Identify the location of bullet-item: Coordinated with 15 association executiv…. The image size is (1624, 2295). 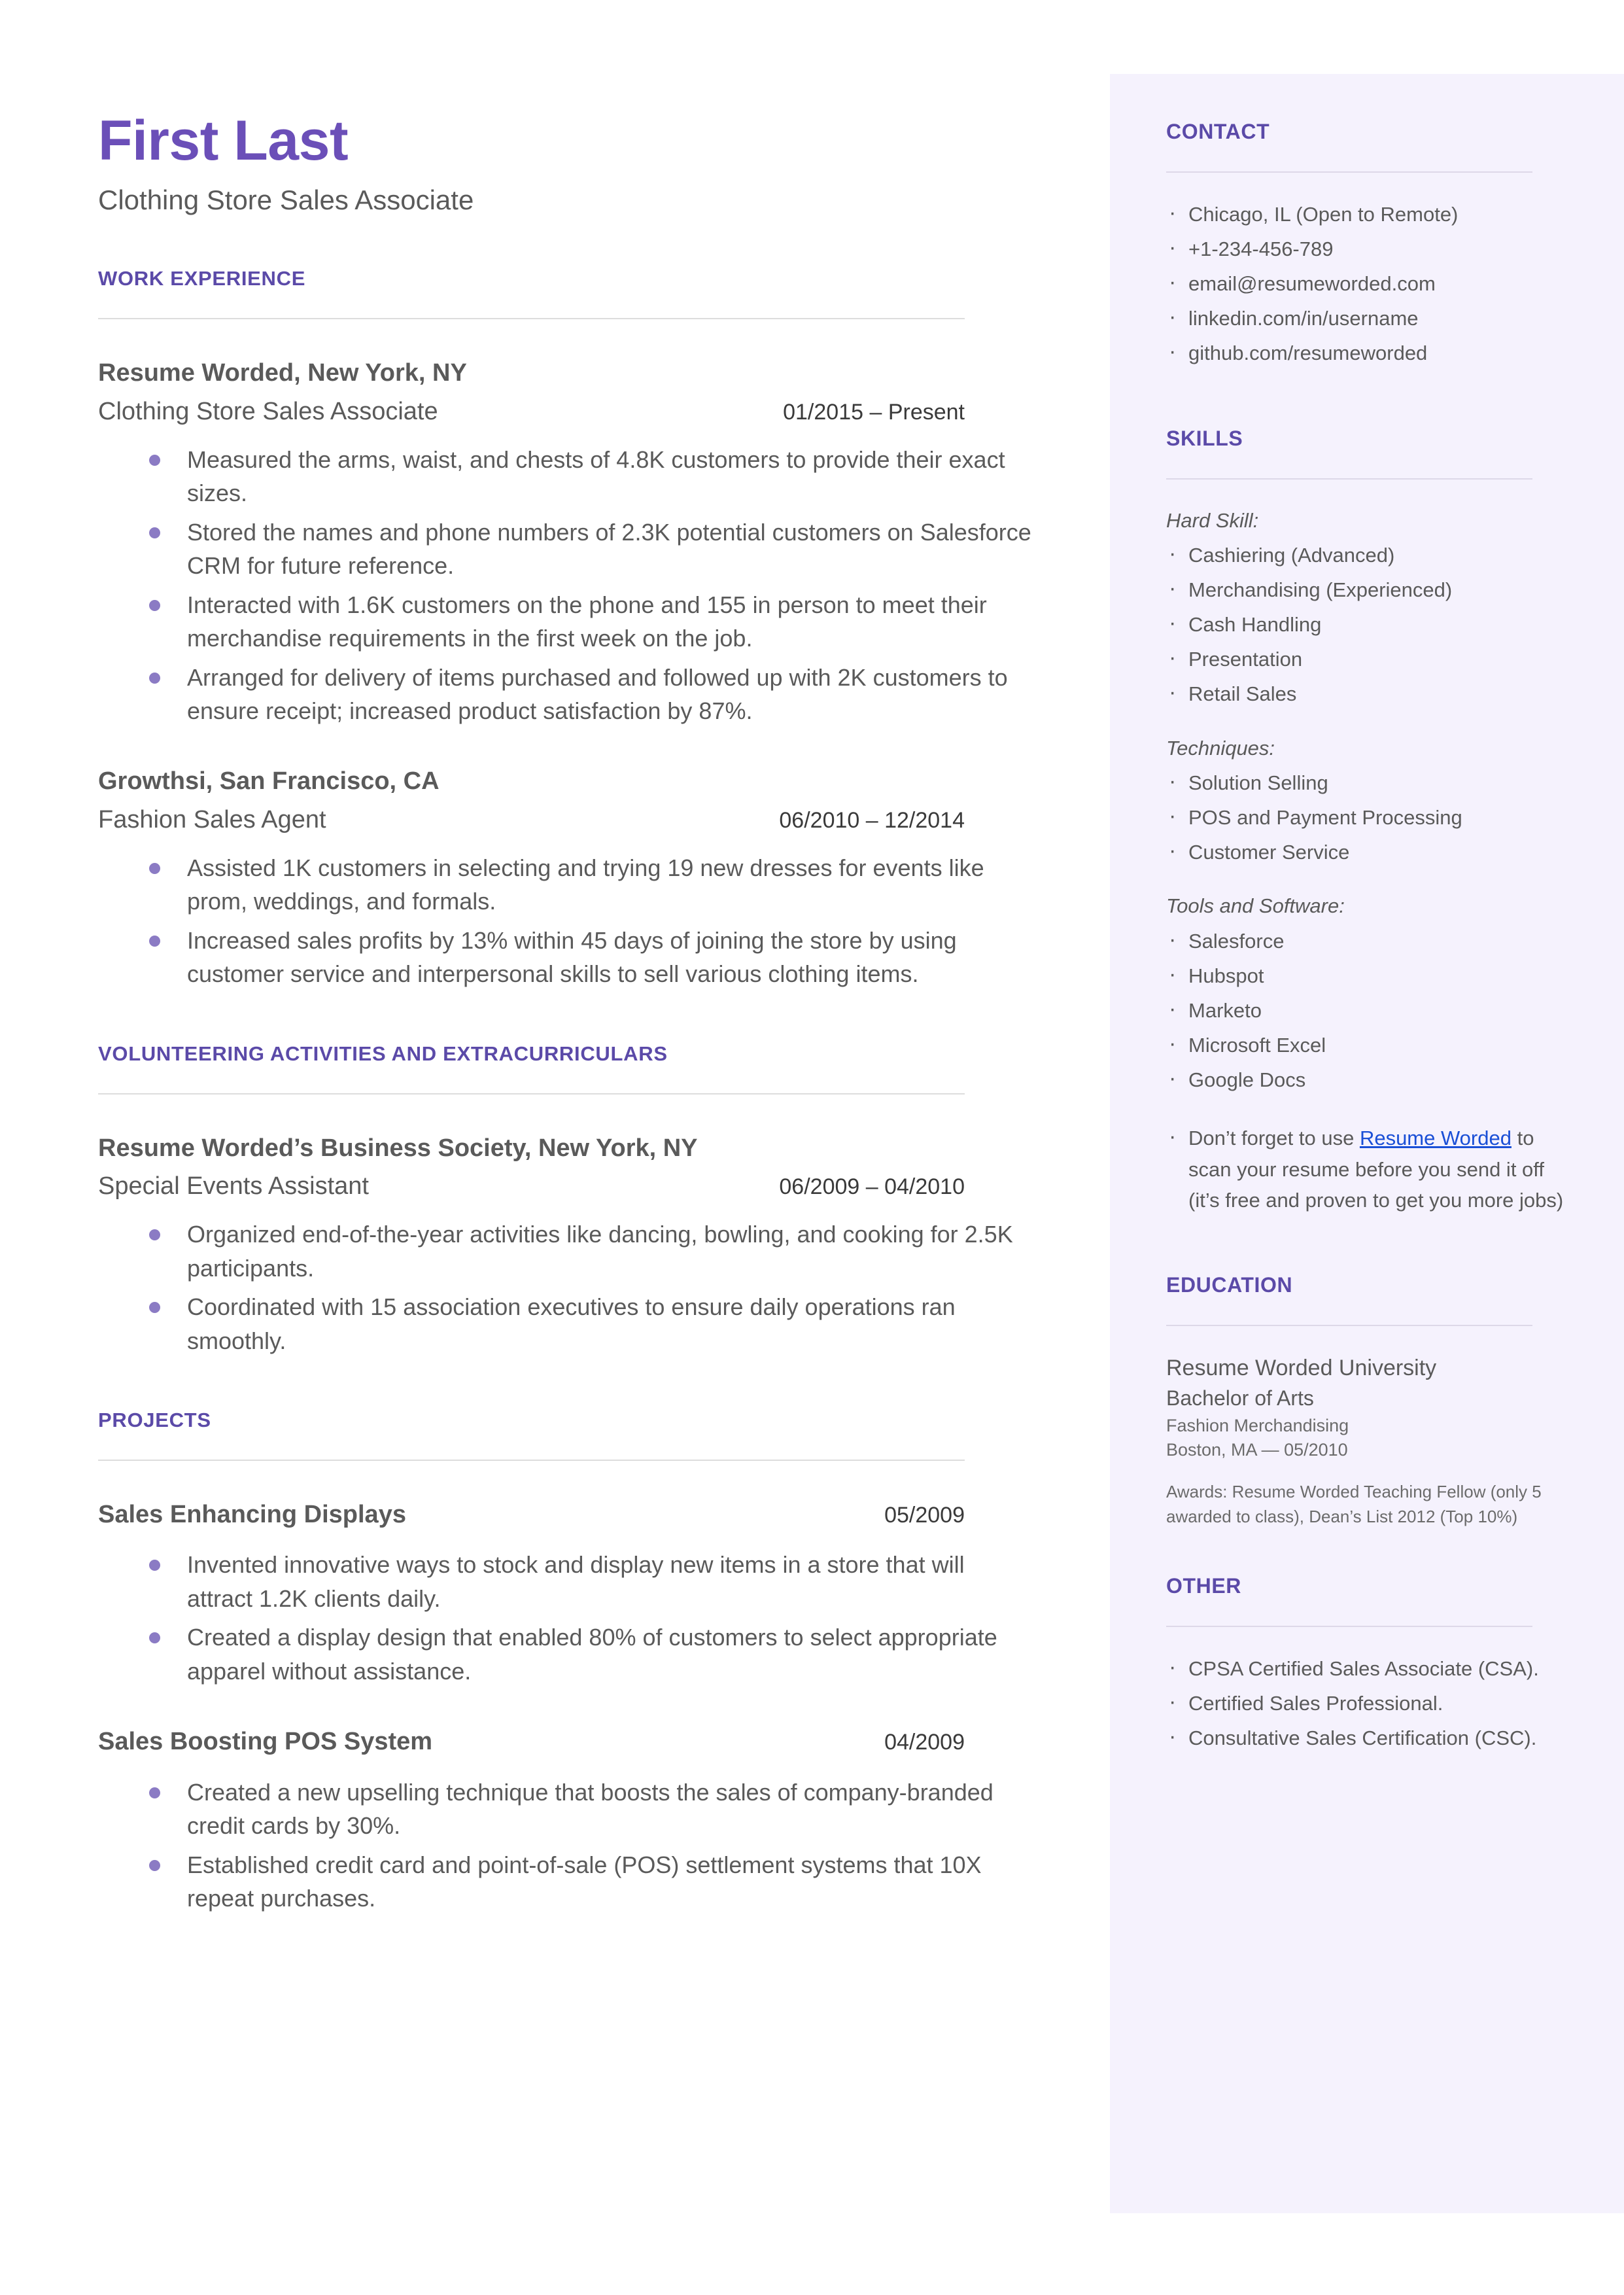
(591, 1324).